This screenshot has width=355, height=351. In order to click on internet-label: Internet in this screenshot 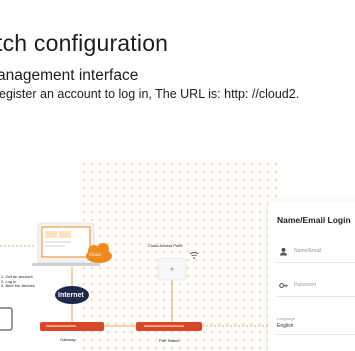, I will do `click(71, 295)`.